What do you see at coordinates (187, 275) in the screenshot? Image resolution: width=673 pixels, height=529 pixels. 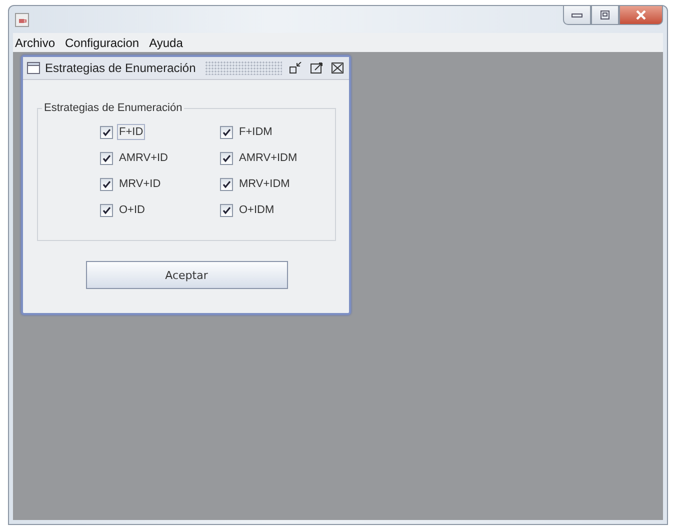 I see `accept-button: Aceptar` at bounding box center [187, 275].